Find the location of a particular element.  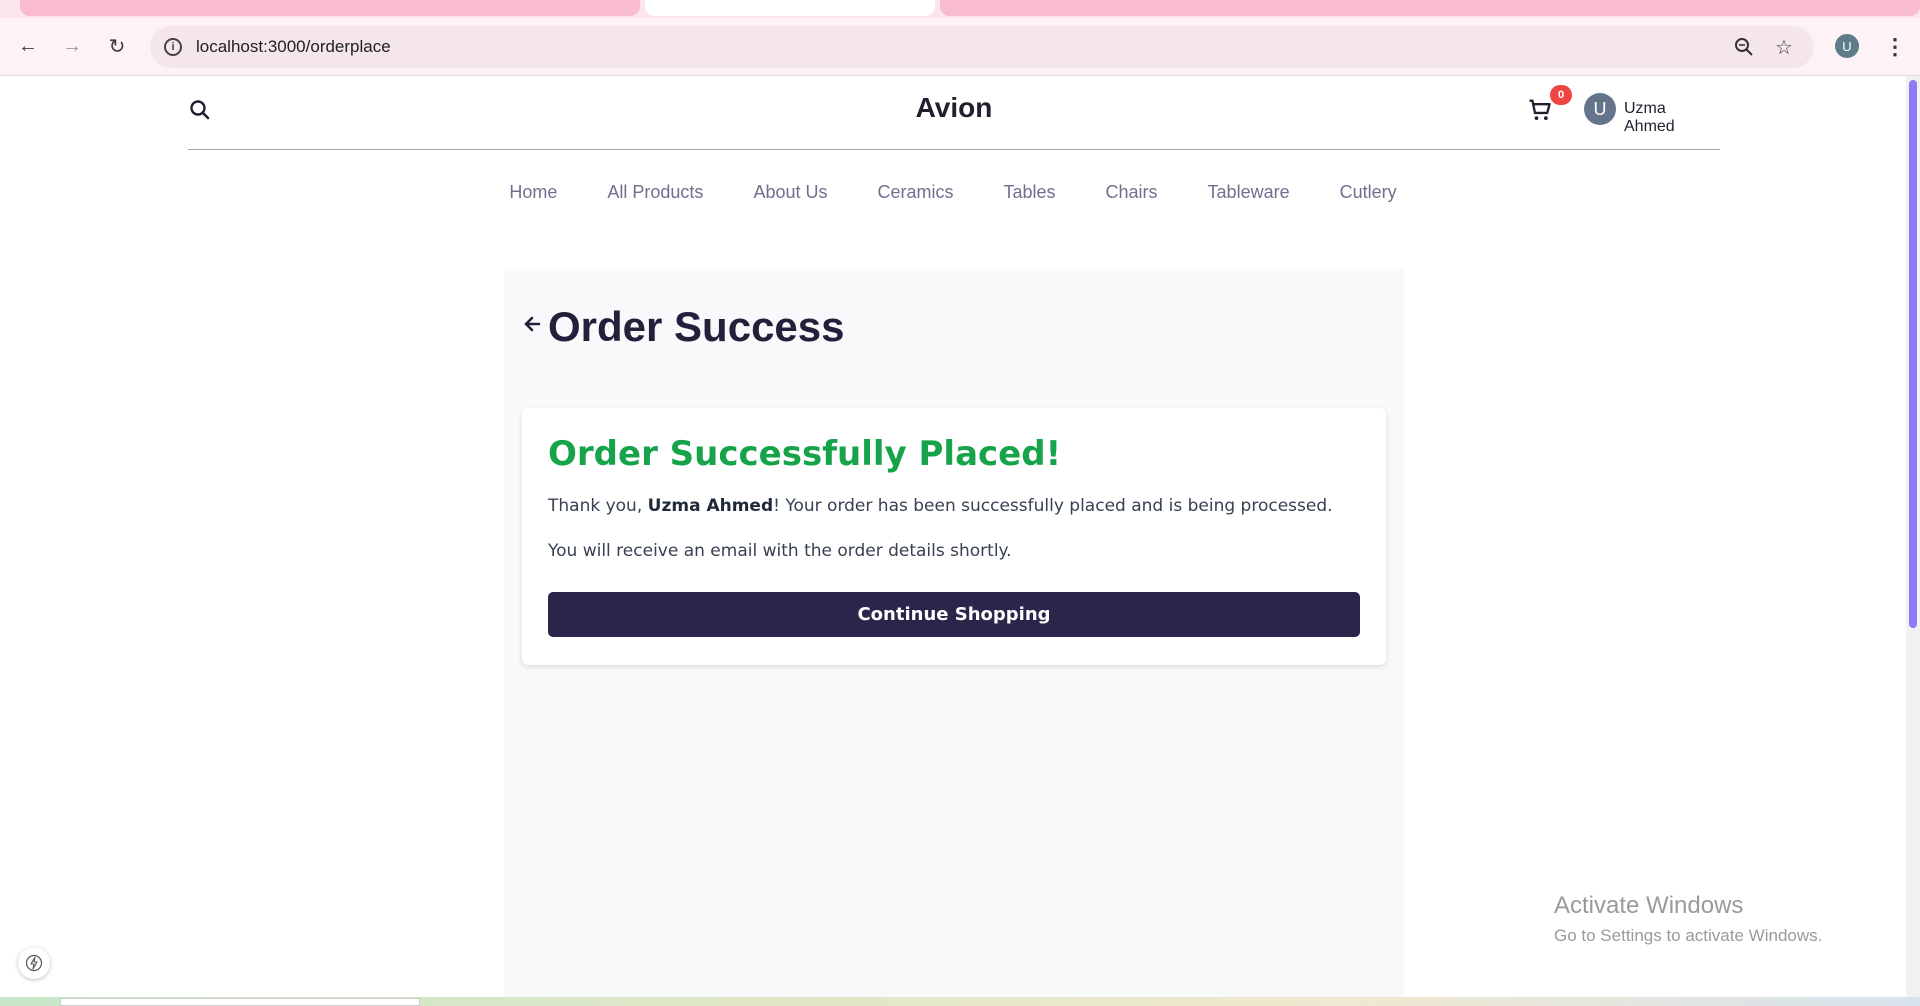

taskbar-window is located at coordinates (240, 1002).